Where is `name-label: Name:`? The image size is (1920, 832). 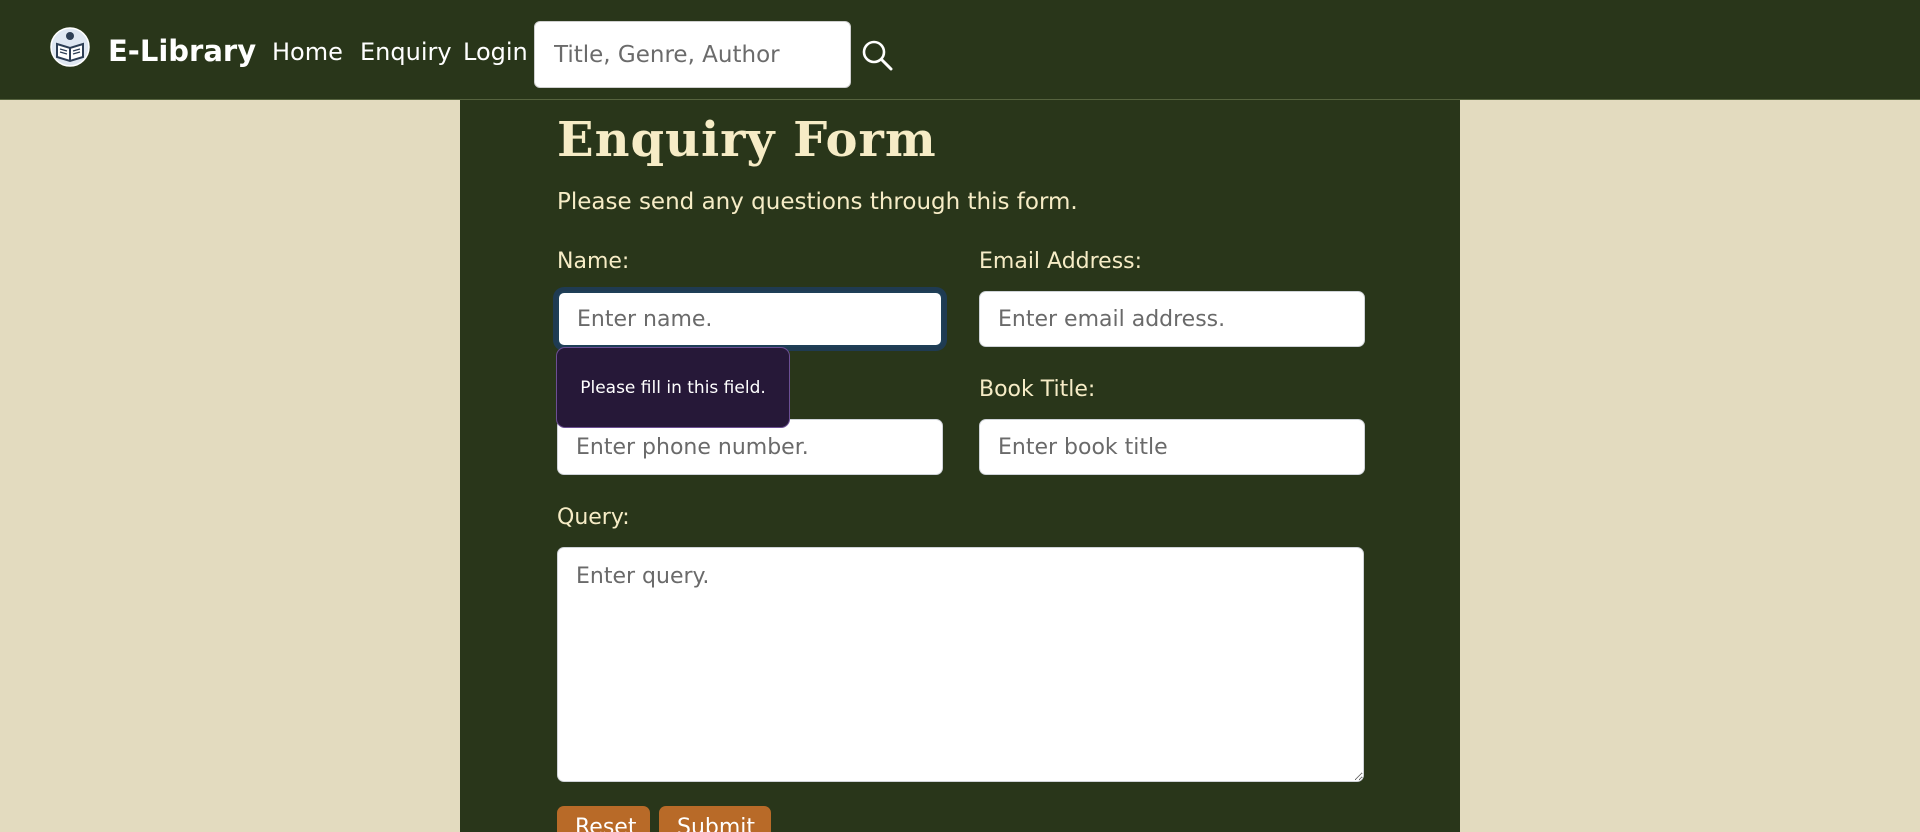 name-label: Name: is located at coordinates (593, 261).